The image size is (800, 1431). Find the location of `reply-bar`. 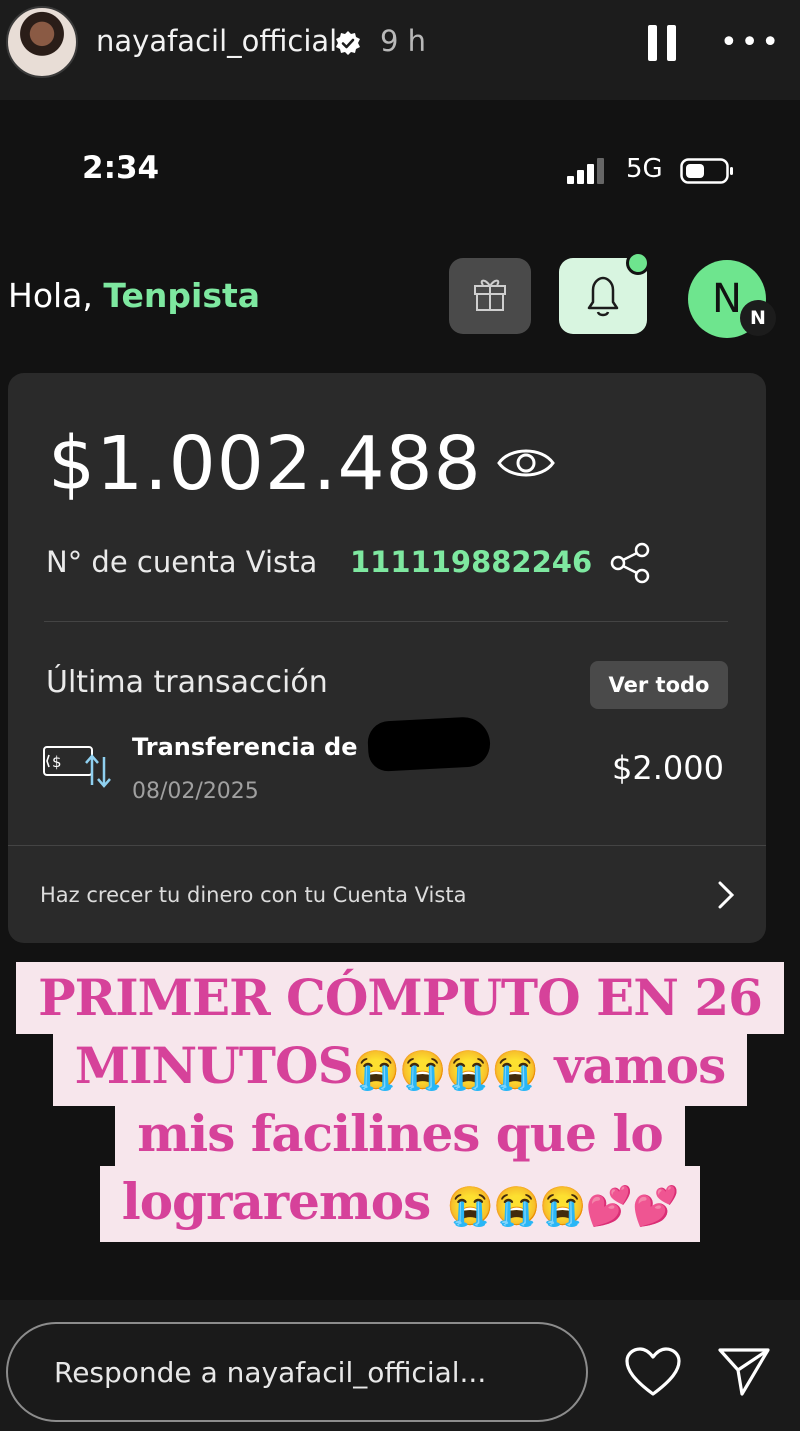

reply-bar is located at coordinates (400, 1365).